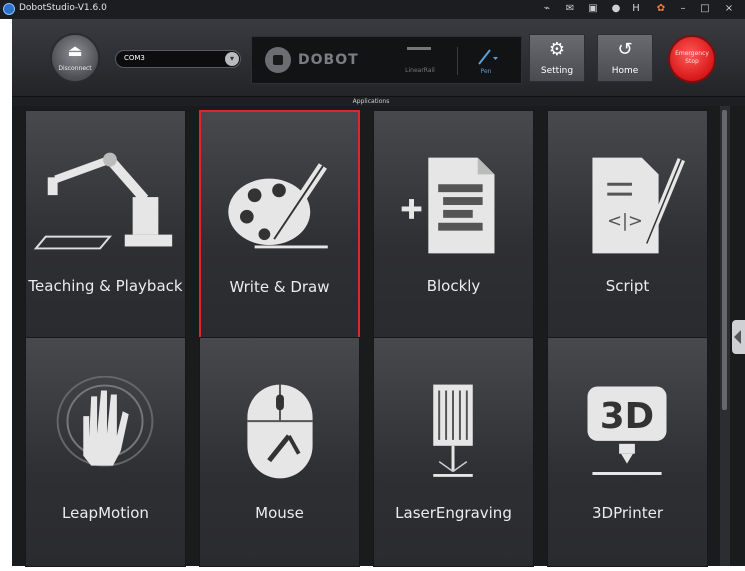  What do you see at coordinates (75, 68) in the screenshot?
I see `disconnect-label: Disconnect` at bounding box center [75, 68].